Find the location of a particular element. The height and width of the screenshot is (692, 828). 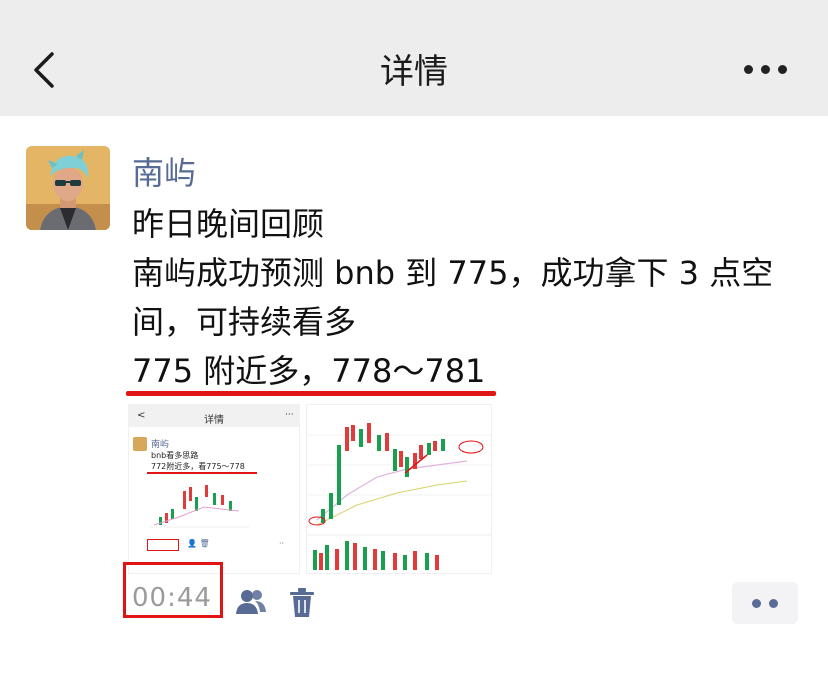

mini-line2: 772附近多，看775～778 is located at coordinates (198, 466).